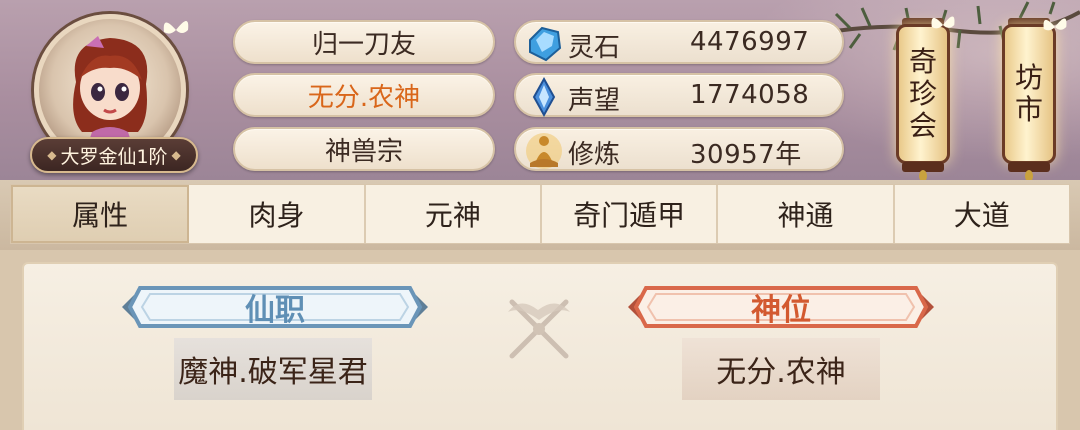 The image size is (1080, 430). I want to click on tab-body: 肉身, so click(277, 214).